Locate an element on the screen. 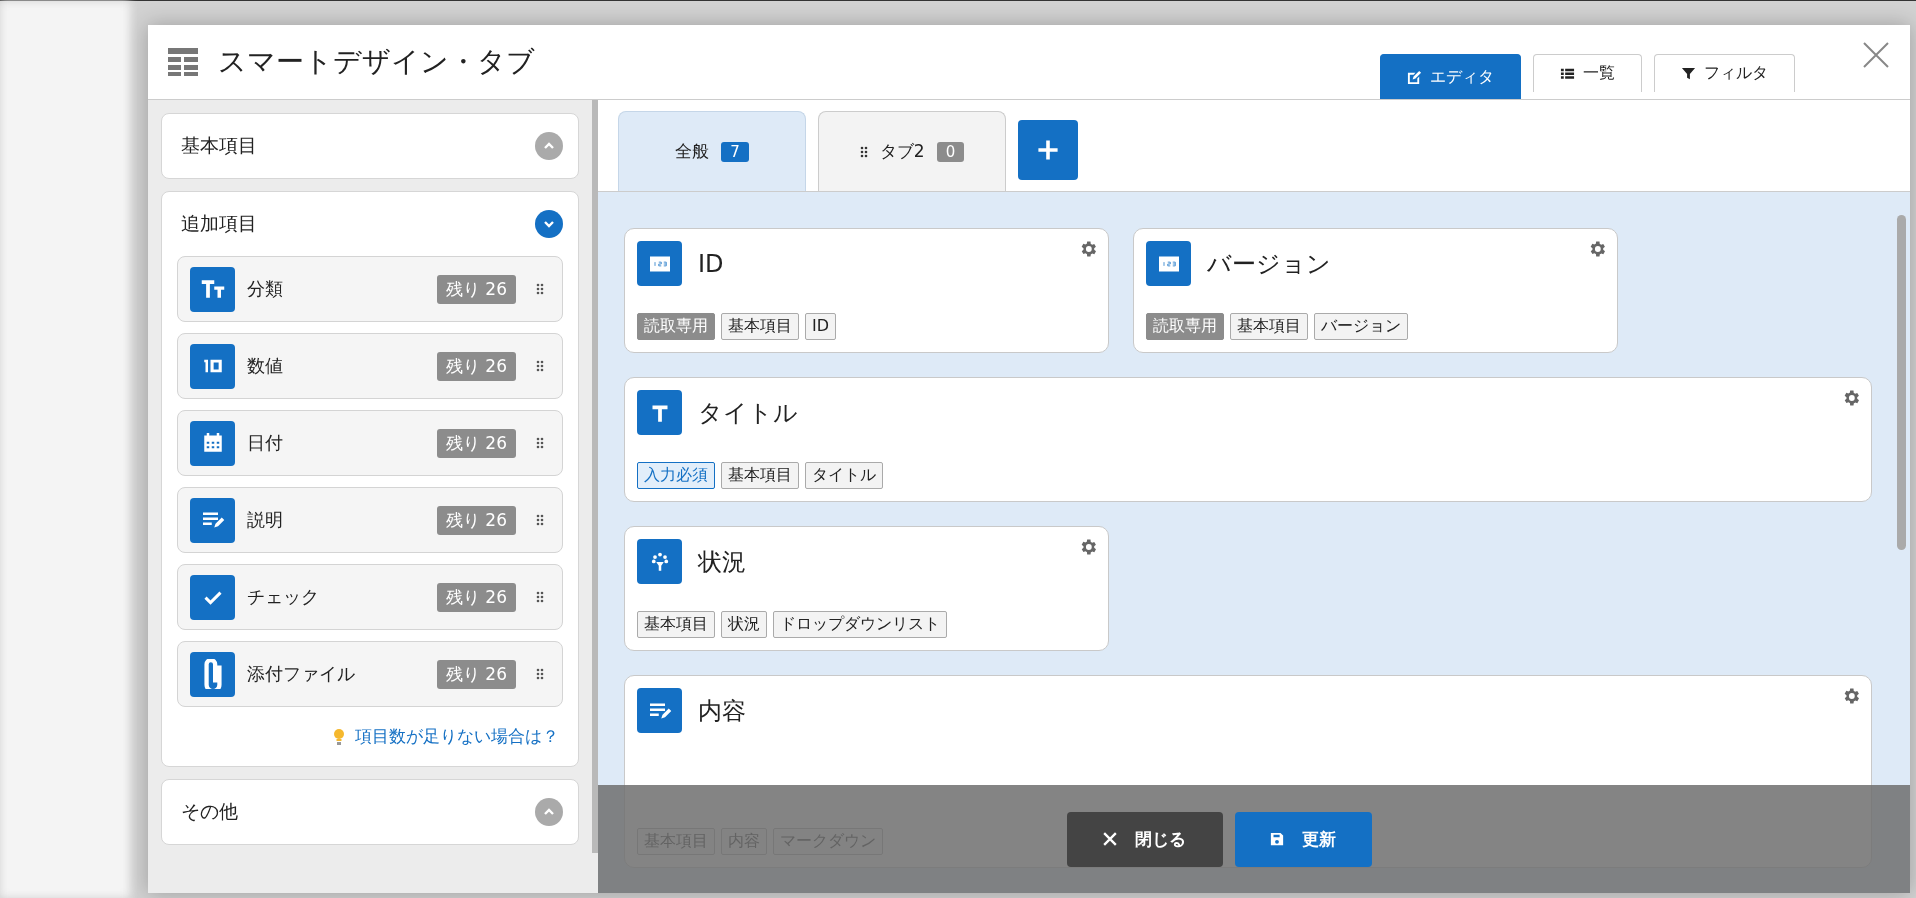 Image resolution: width=1916 pixels, height=898 pixels. field-tag: タイトル is located at coordinates (844, 475).